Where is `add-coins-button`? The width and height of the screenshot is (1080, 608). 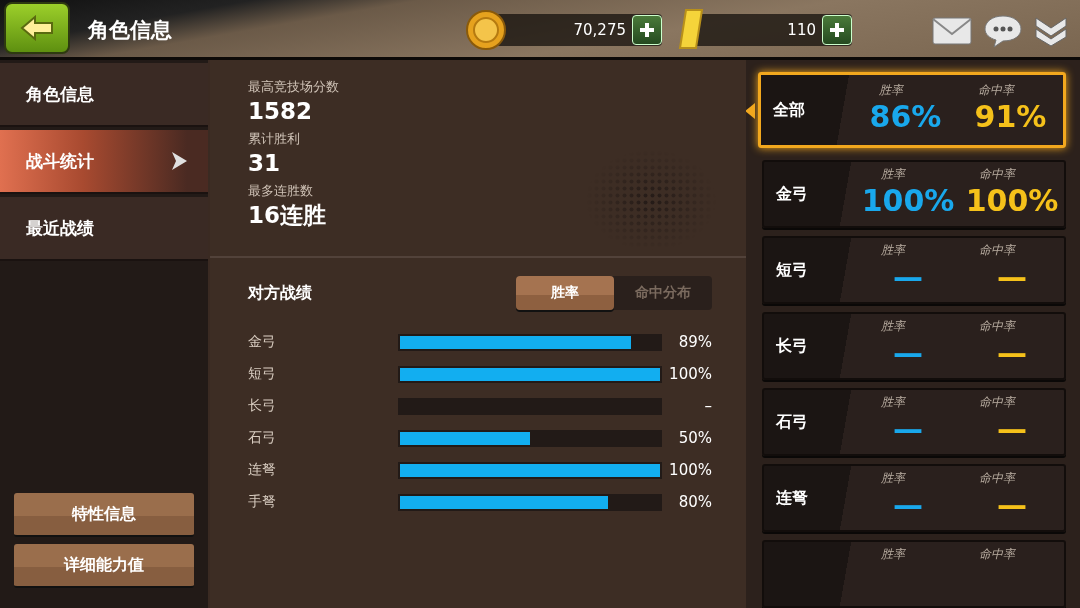
add-coins-button is located at coordinates (647, 30).